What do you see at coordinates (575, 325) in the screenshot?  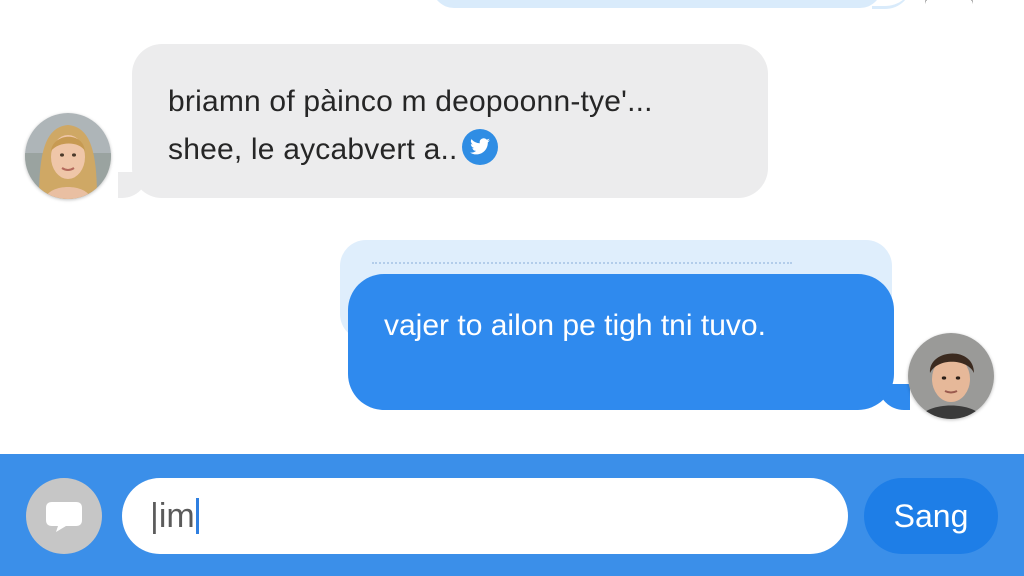 I see `outgoing-message-text: vajer to ailon pe tigh tni tuvo.` at bounding box center [575, 325].